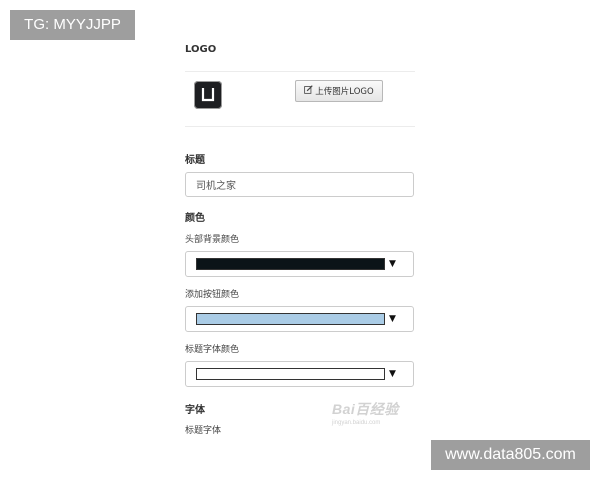 The width and height of the screenshot is (600, 480). I want to click on title-input, so click(299, 184).